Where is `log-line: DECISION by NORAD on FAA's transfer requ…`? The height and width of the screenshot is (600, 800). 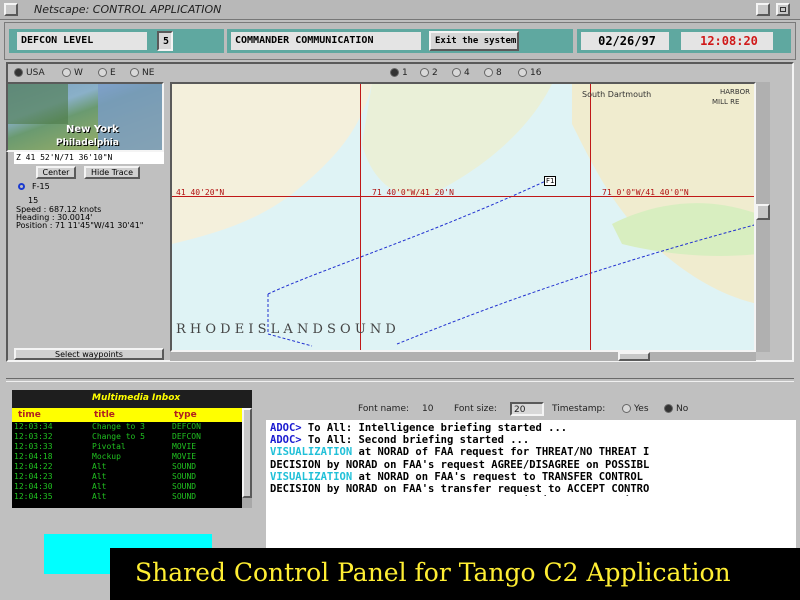 log-line: DECISION by NORAD on FAA's transfer requ… is located at coordinates (459, 489).